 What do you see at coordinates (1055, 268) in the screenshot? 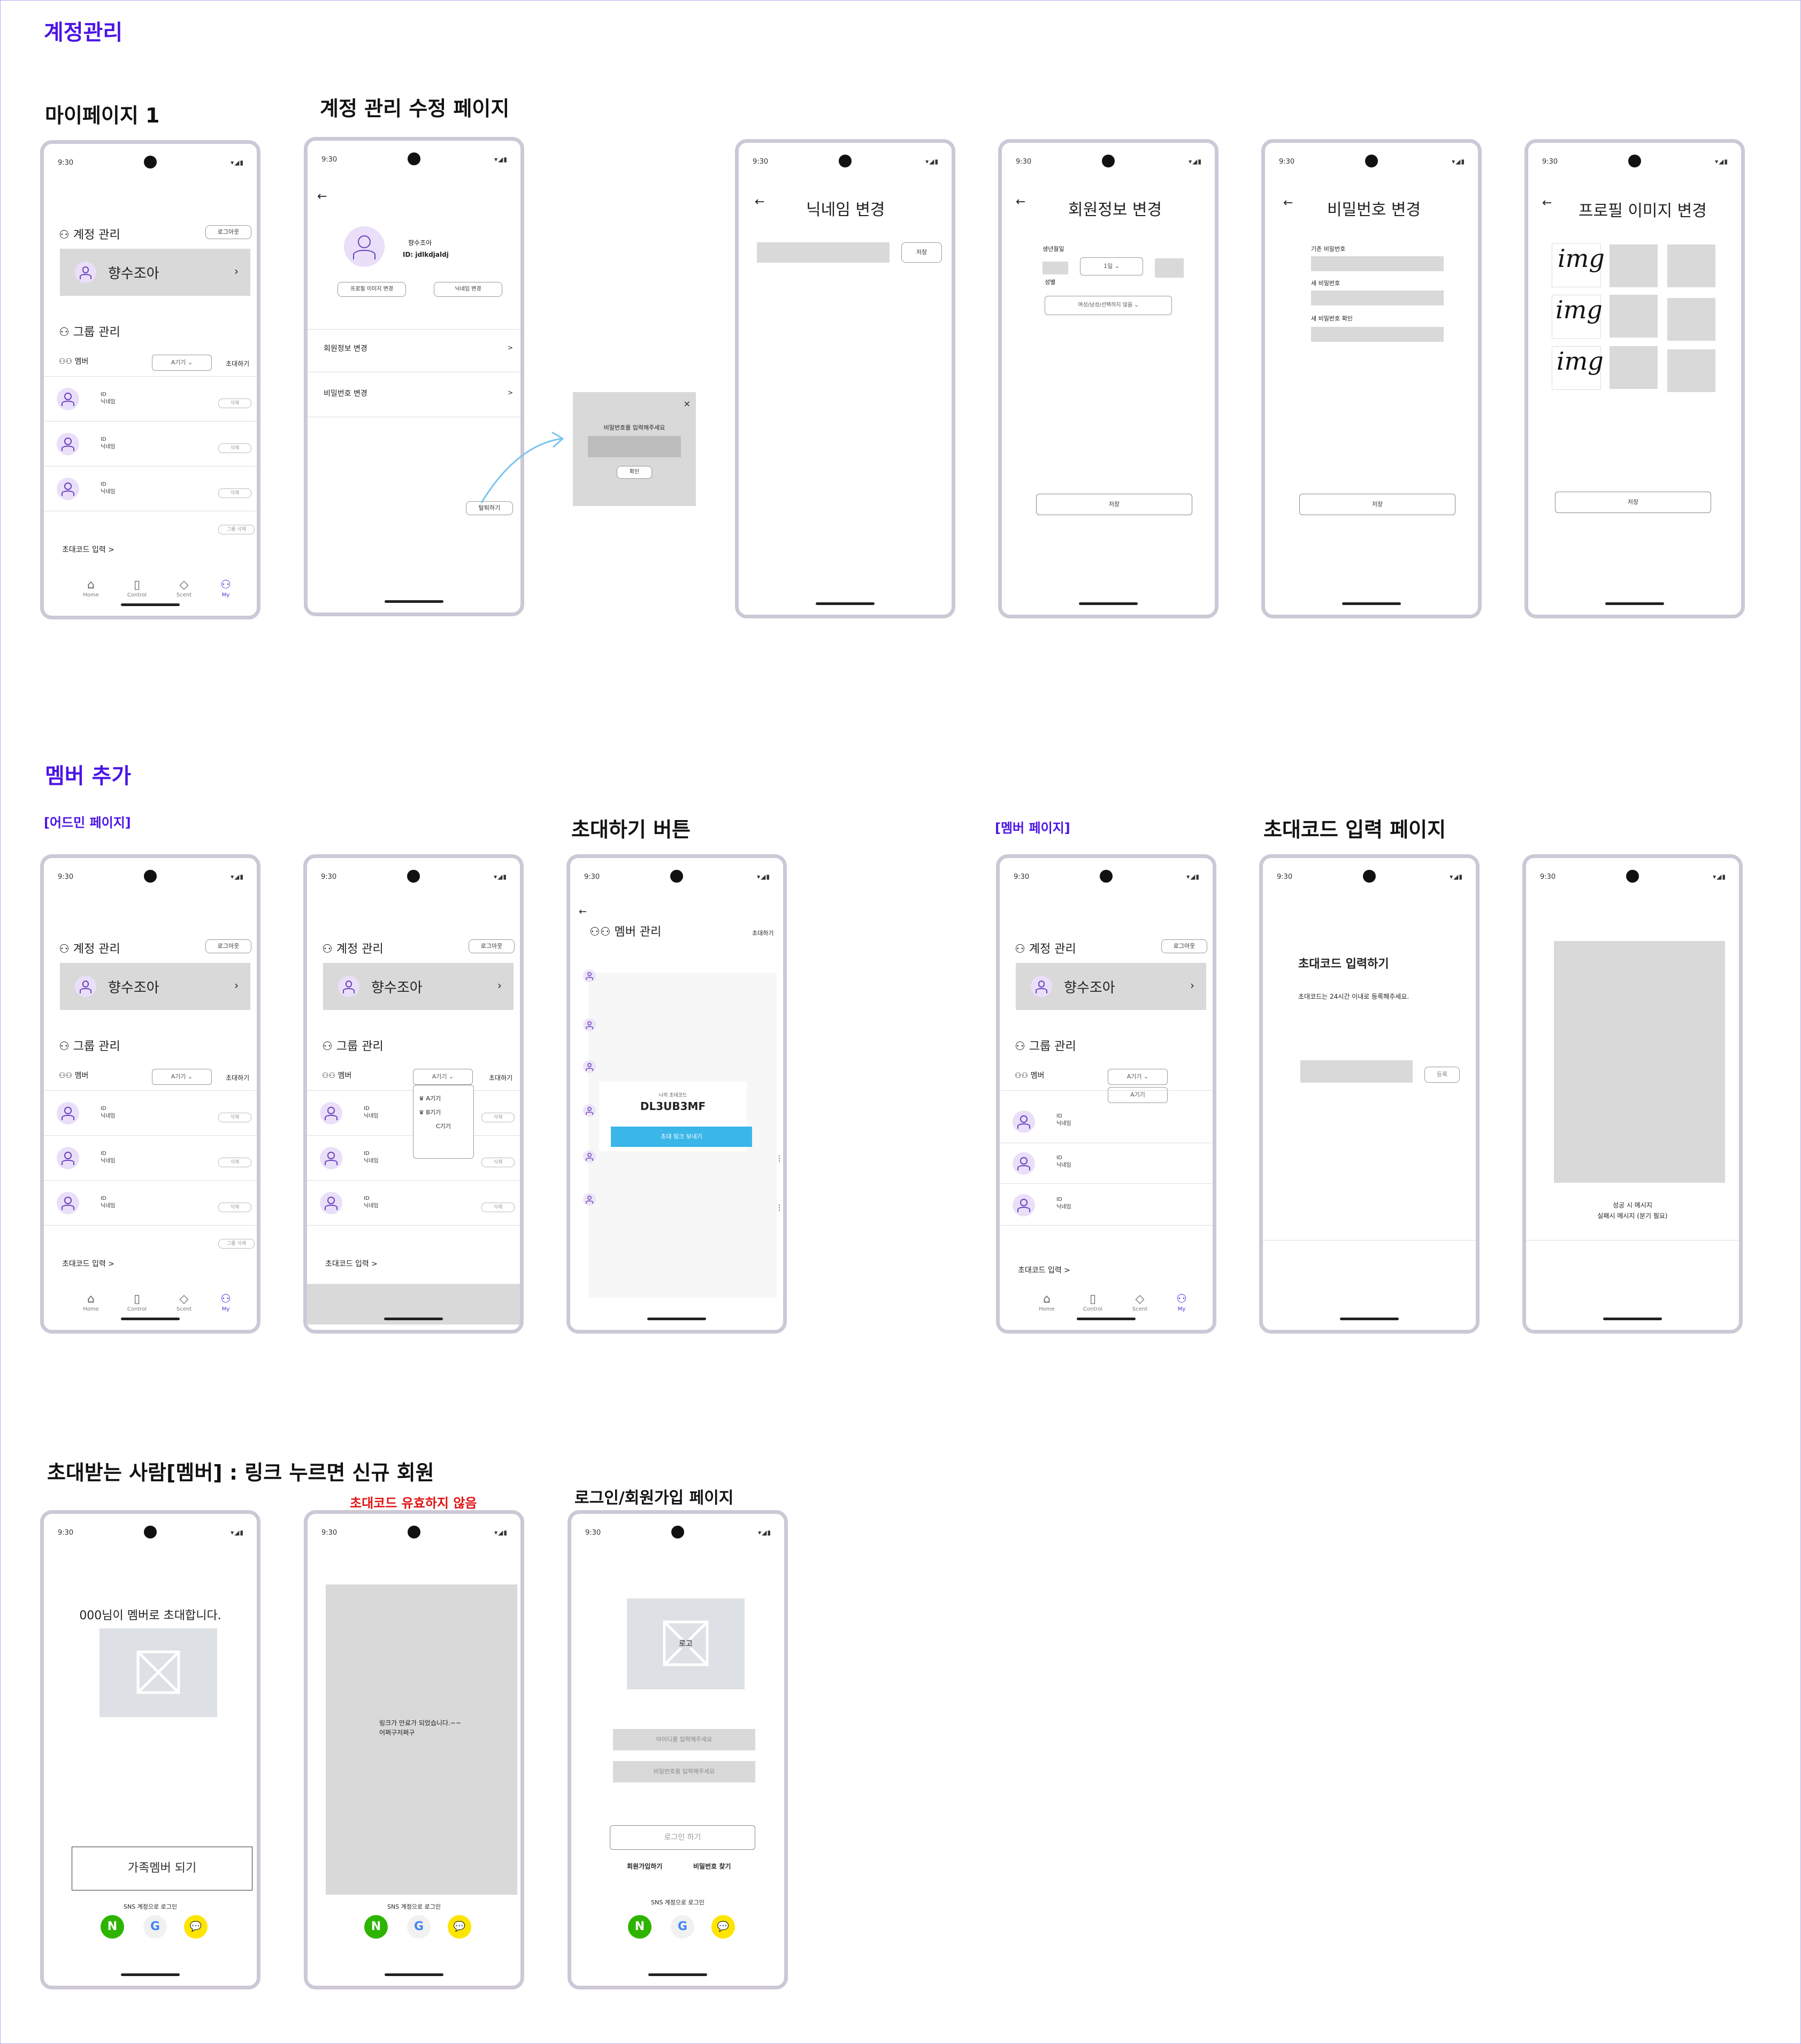
I see `birth-year-input` at bounding box center [1055, 268].